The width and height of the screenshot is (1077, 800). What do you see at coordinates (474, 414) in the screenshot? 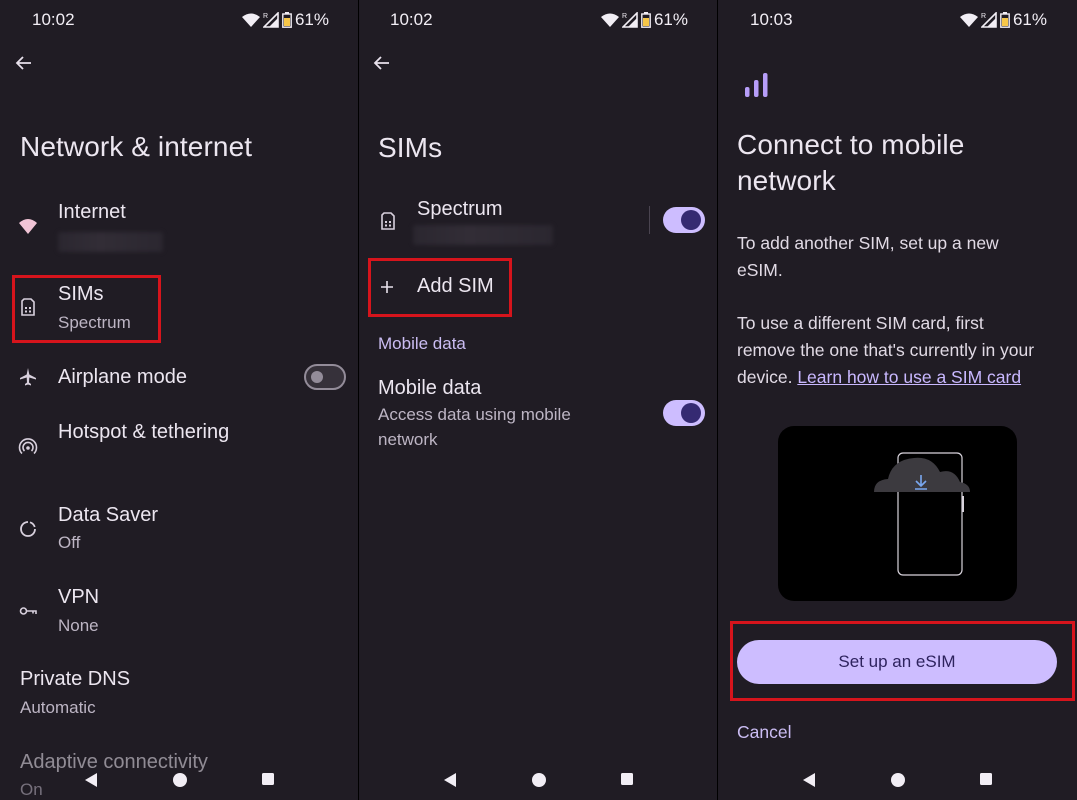
I see `mobile-data-subtitle-line1: Access data using mobile` at bounding box center [474, 414].